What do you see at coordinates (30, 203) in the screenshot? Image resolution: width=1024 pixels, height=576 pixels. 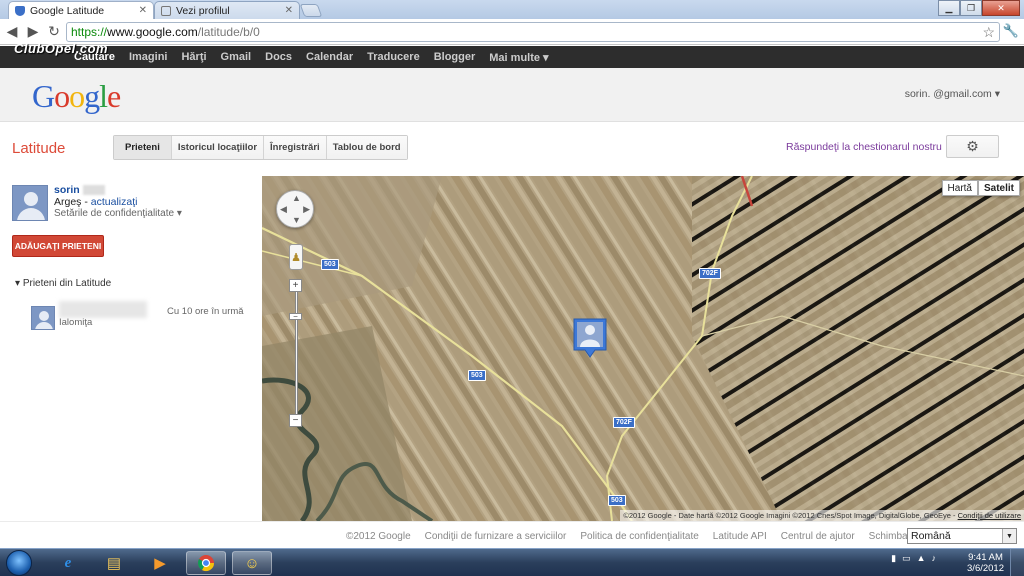 I see `avatar` at bounding box center [30, 203].